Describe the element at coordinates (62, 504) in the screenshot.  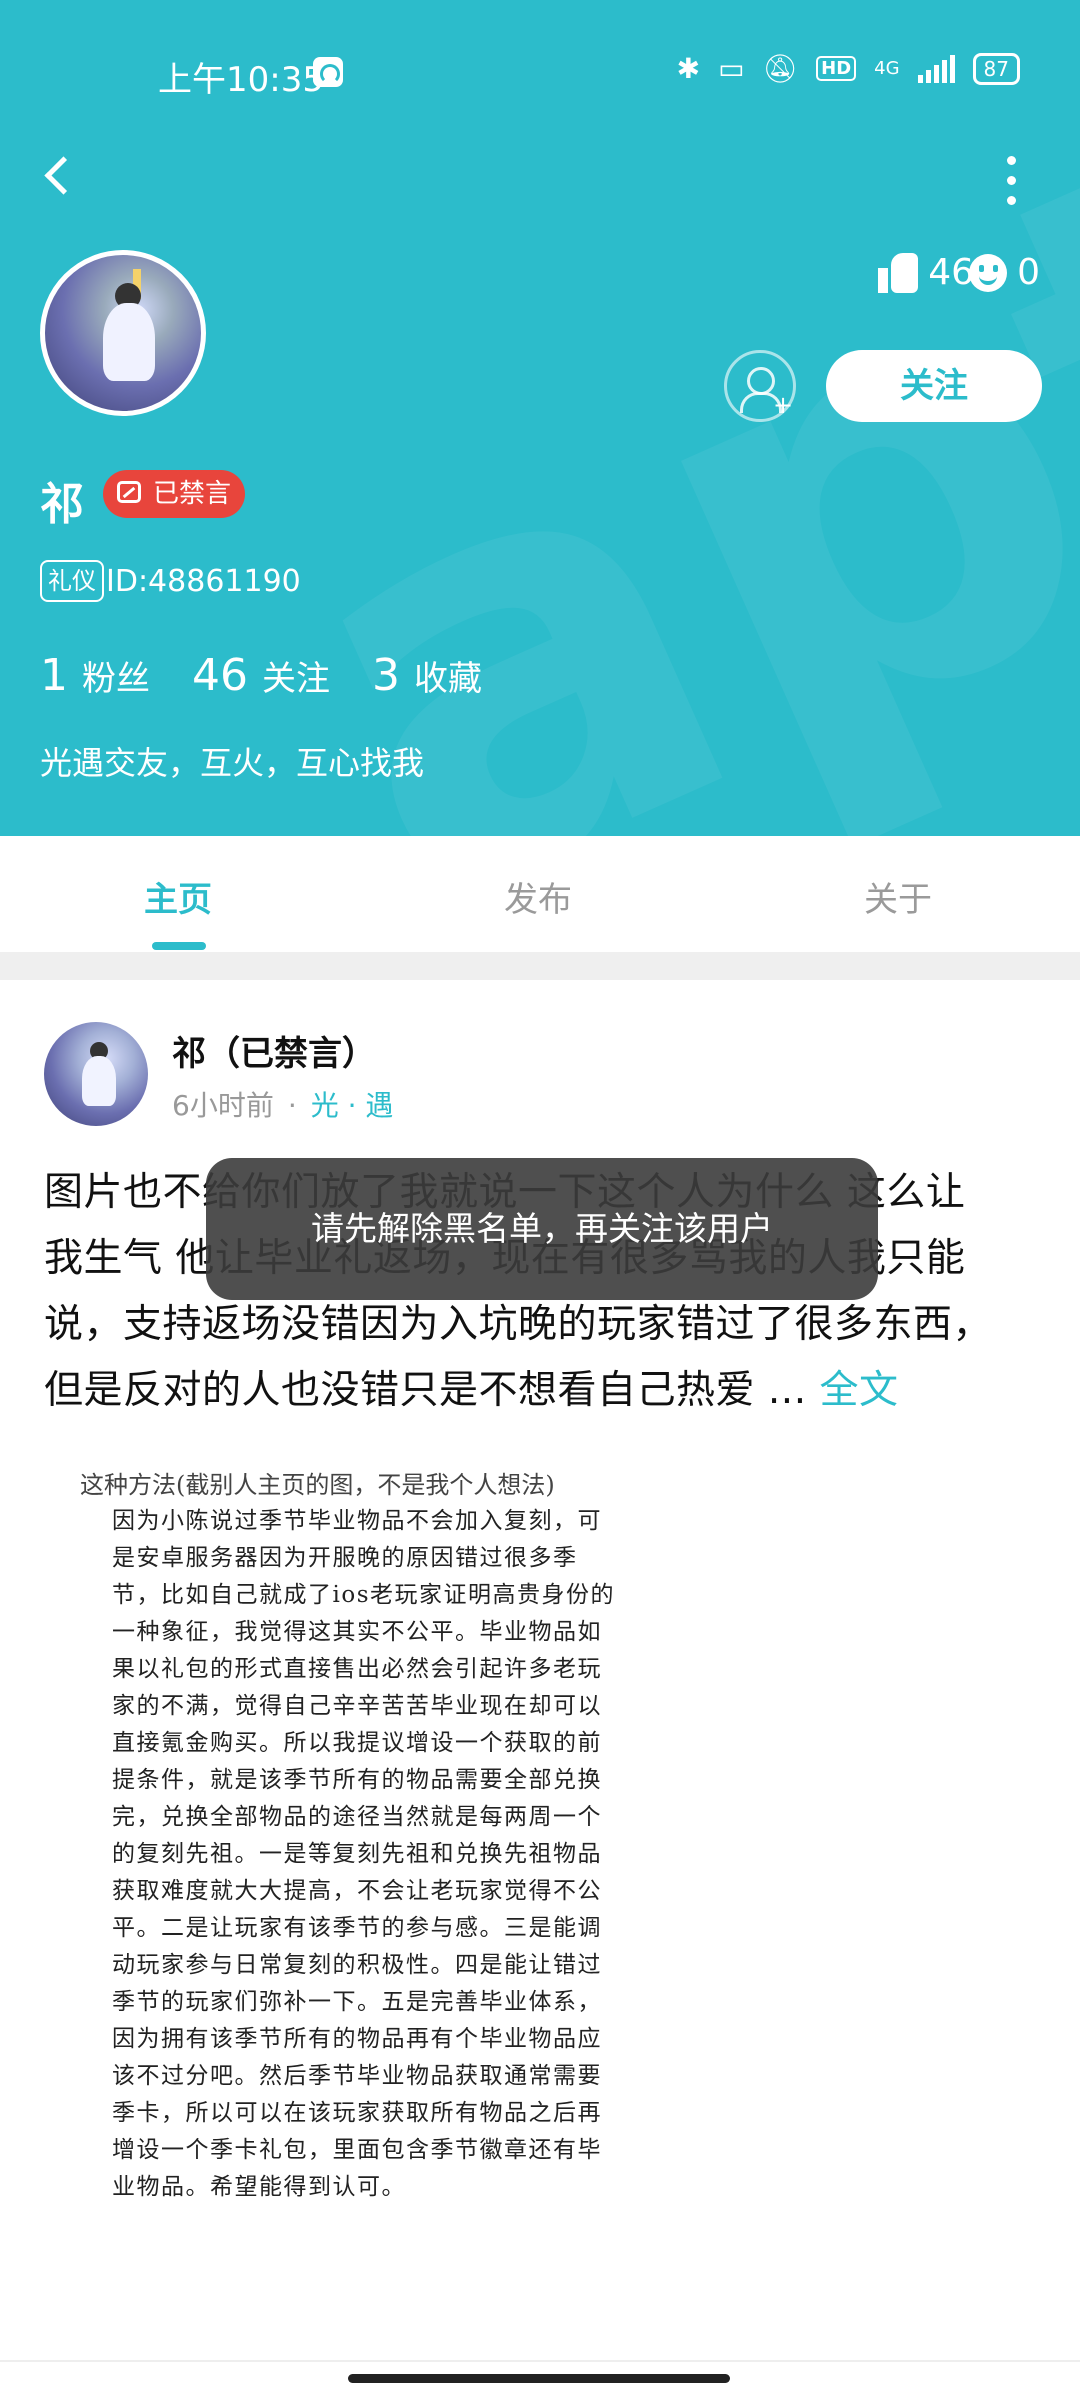
I see `profile-name: 祁` at that location.